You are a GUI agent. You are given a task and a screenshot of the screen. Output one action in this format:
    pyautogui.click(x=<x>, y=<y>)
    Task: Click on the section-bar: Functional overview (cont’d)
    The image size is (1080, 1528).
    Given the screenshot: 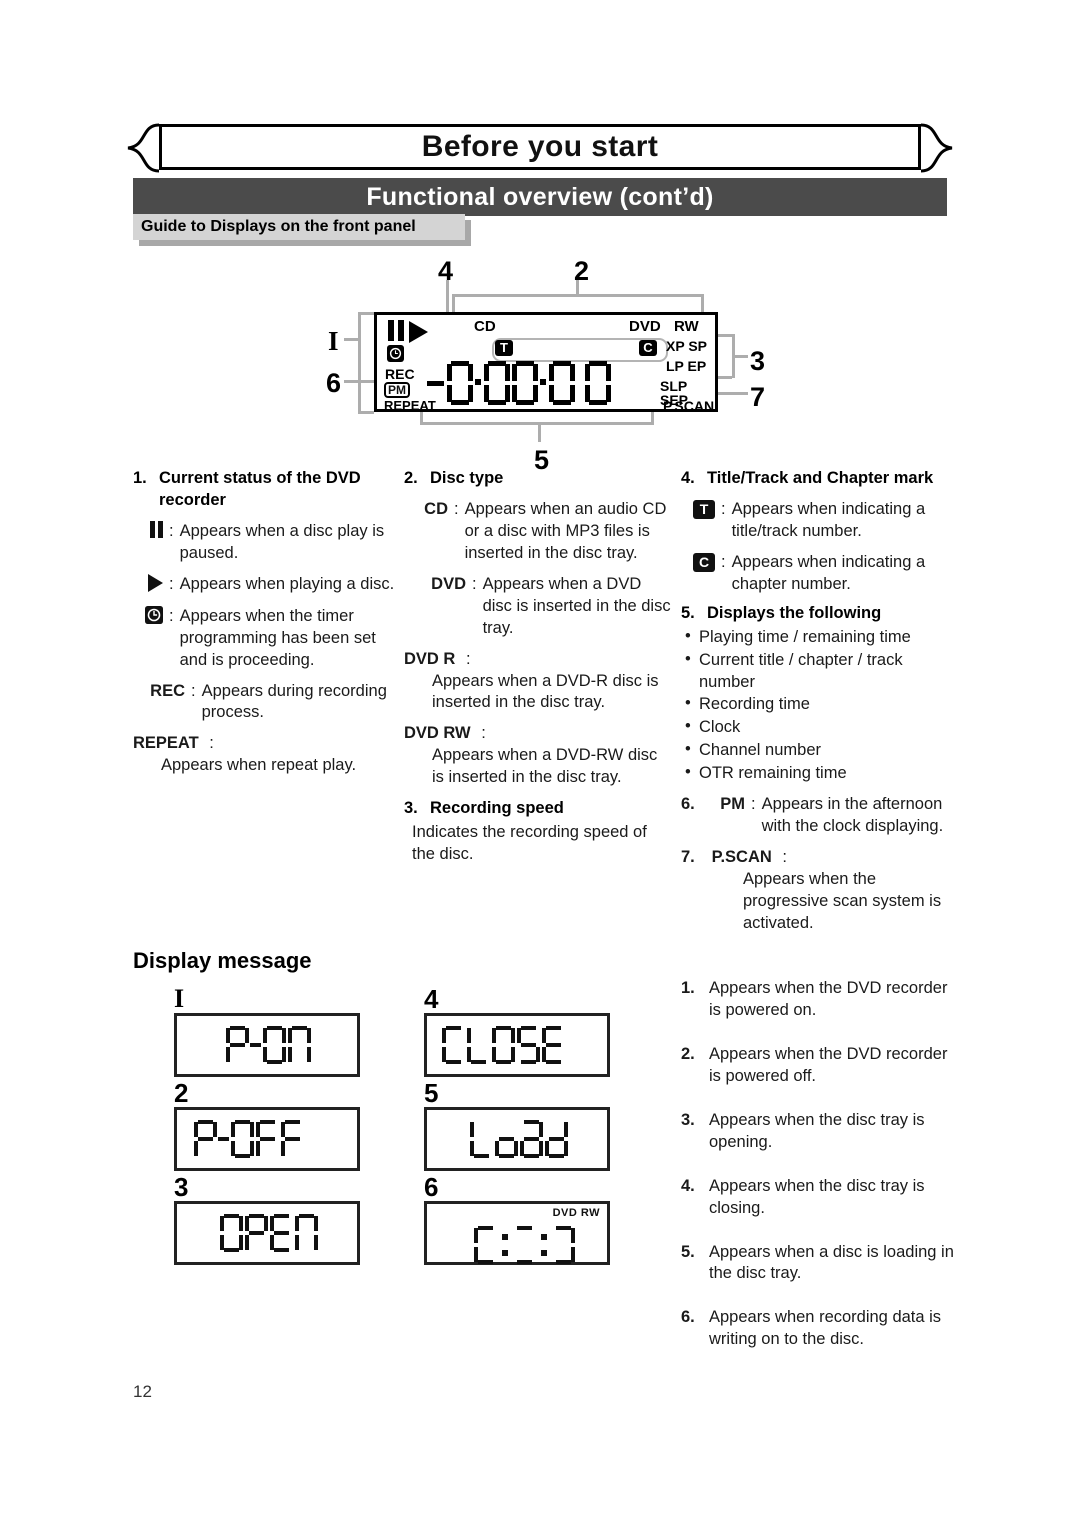 What is the action you would take?
    pyautogui.click(x=540, y=197)
    